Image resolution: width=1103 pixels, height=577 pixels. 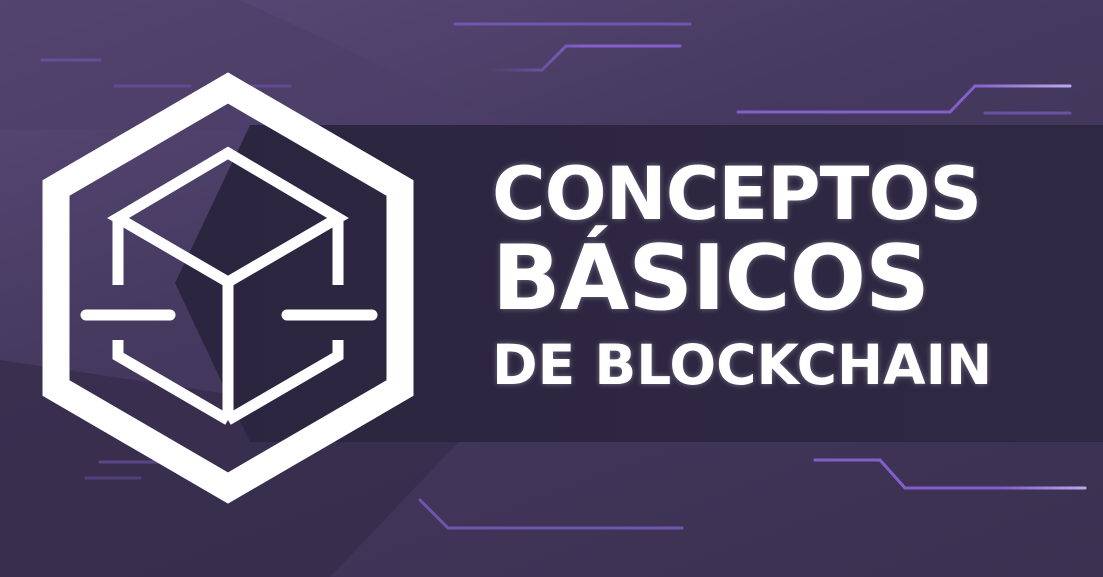 I want to click on title-line-1: CONCEPTOS, so click(x=737, y=194).